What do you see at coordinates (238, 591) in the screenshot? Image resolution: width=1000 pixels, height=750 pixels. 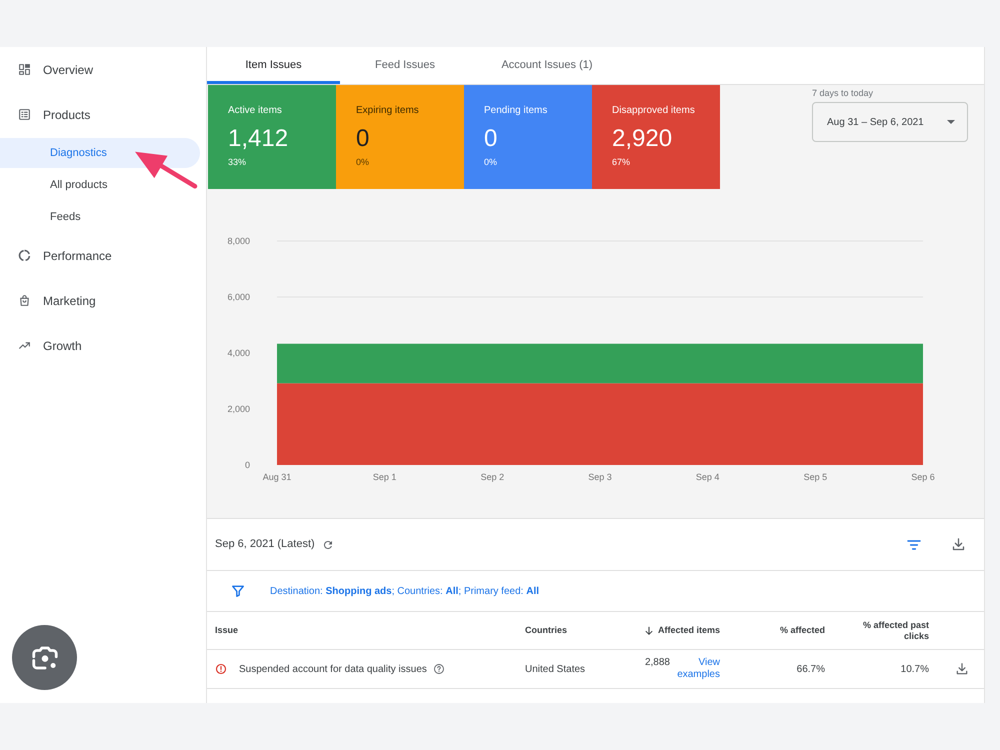 I see `filter-icon` at bounding box center [238, 591].